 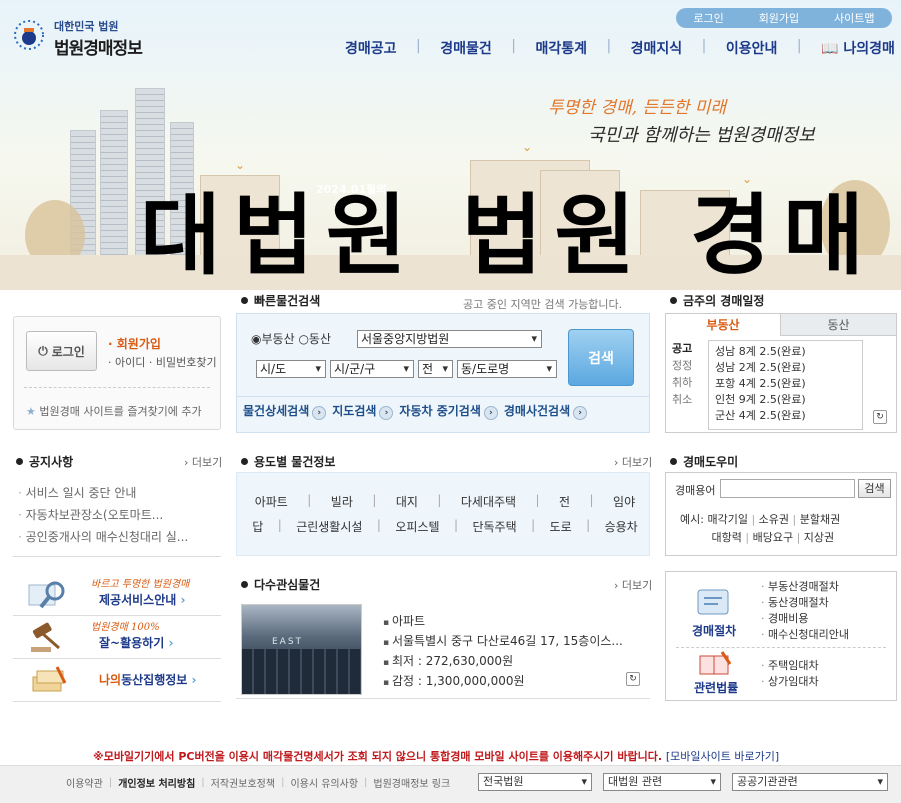 I want to click on footer-link: 법원경매정보 링크, so click(x=411, y=782).